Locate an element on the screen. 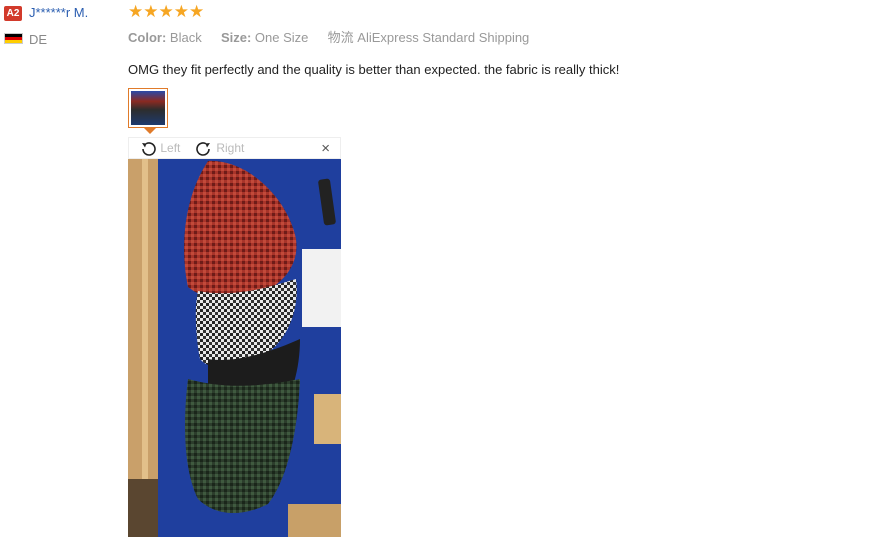 This screenshot has width=878, height=542. buyer-level-badge: A2 is located at coordinates (13, 13).